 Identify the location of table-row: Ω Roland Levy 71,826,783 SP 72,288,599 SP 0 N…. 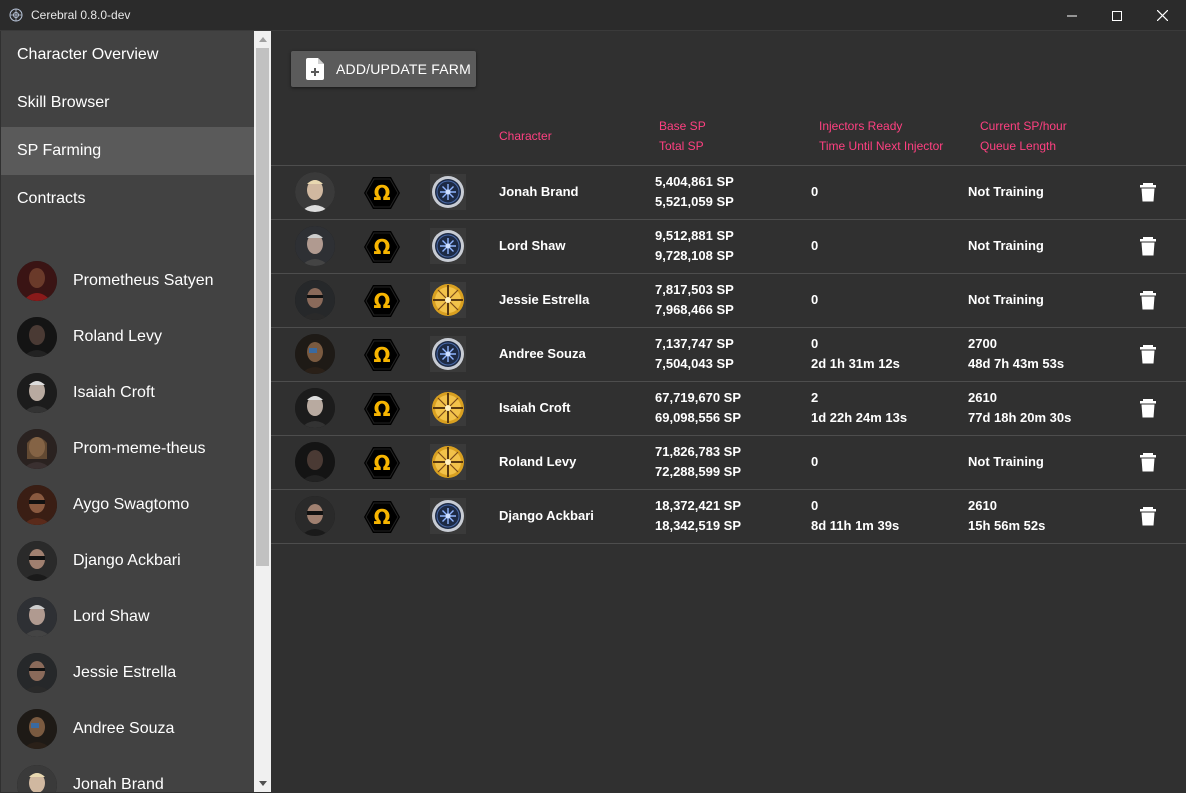
(728, 463).